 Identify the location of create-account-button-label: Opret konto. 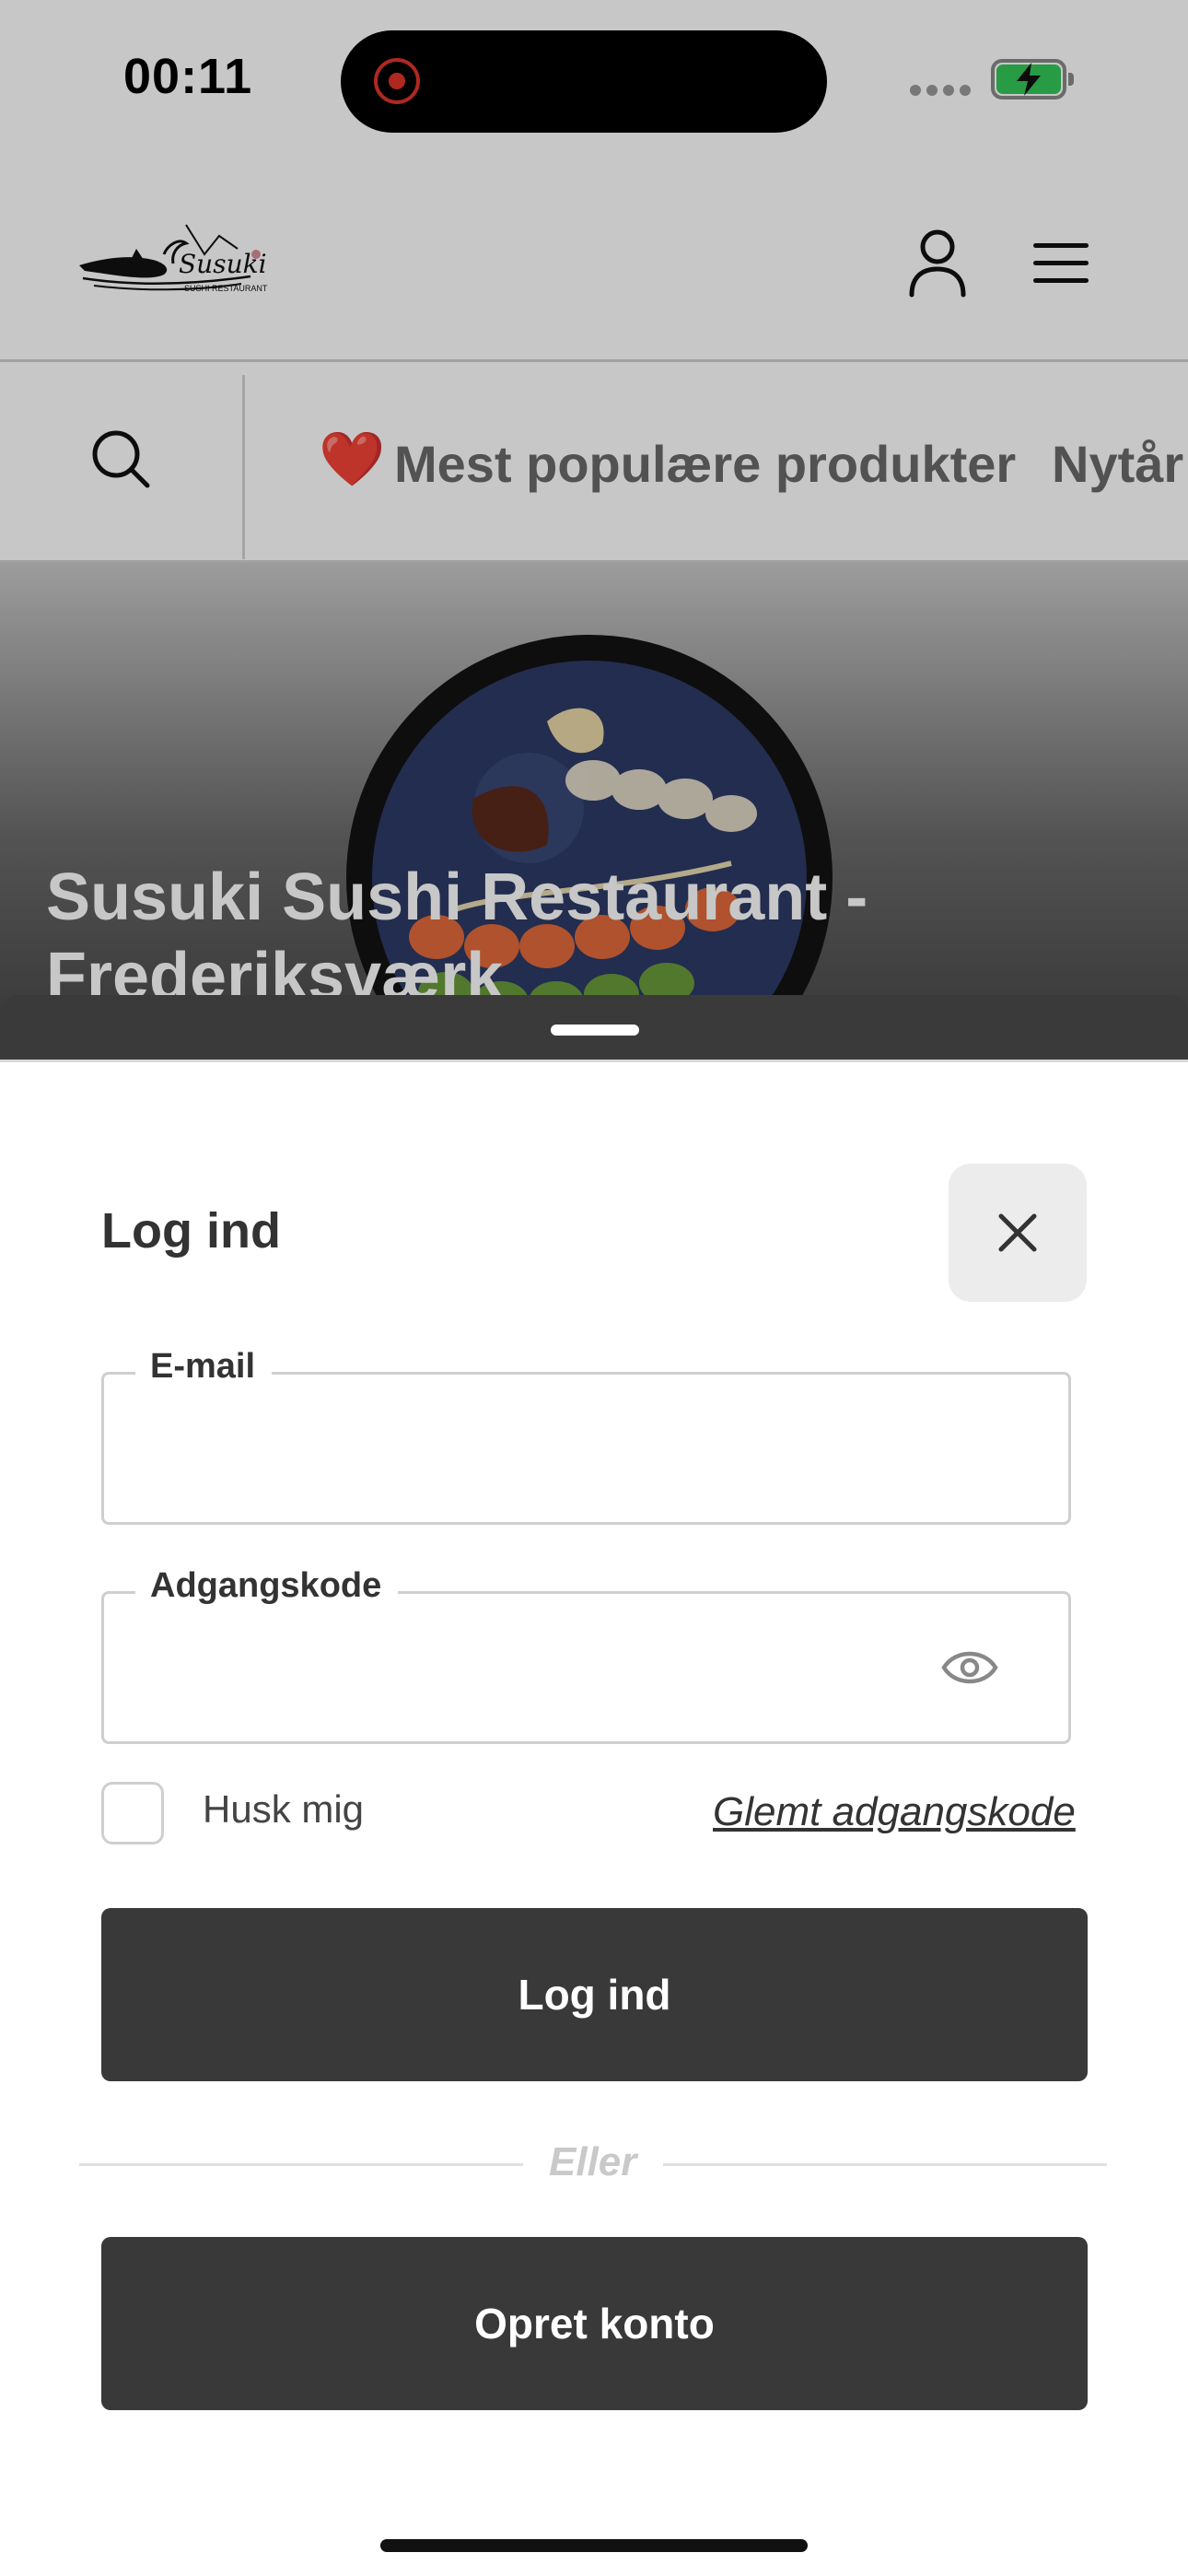
(594, 2324).